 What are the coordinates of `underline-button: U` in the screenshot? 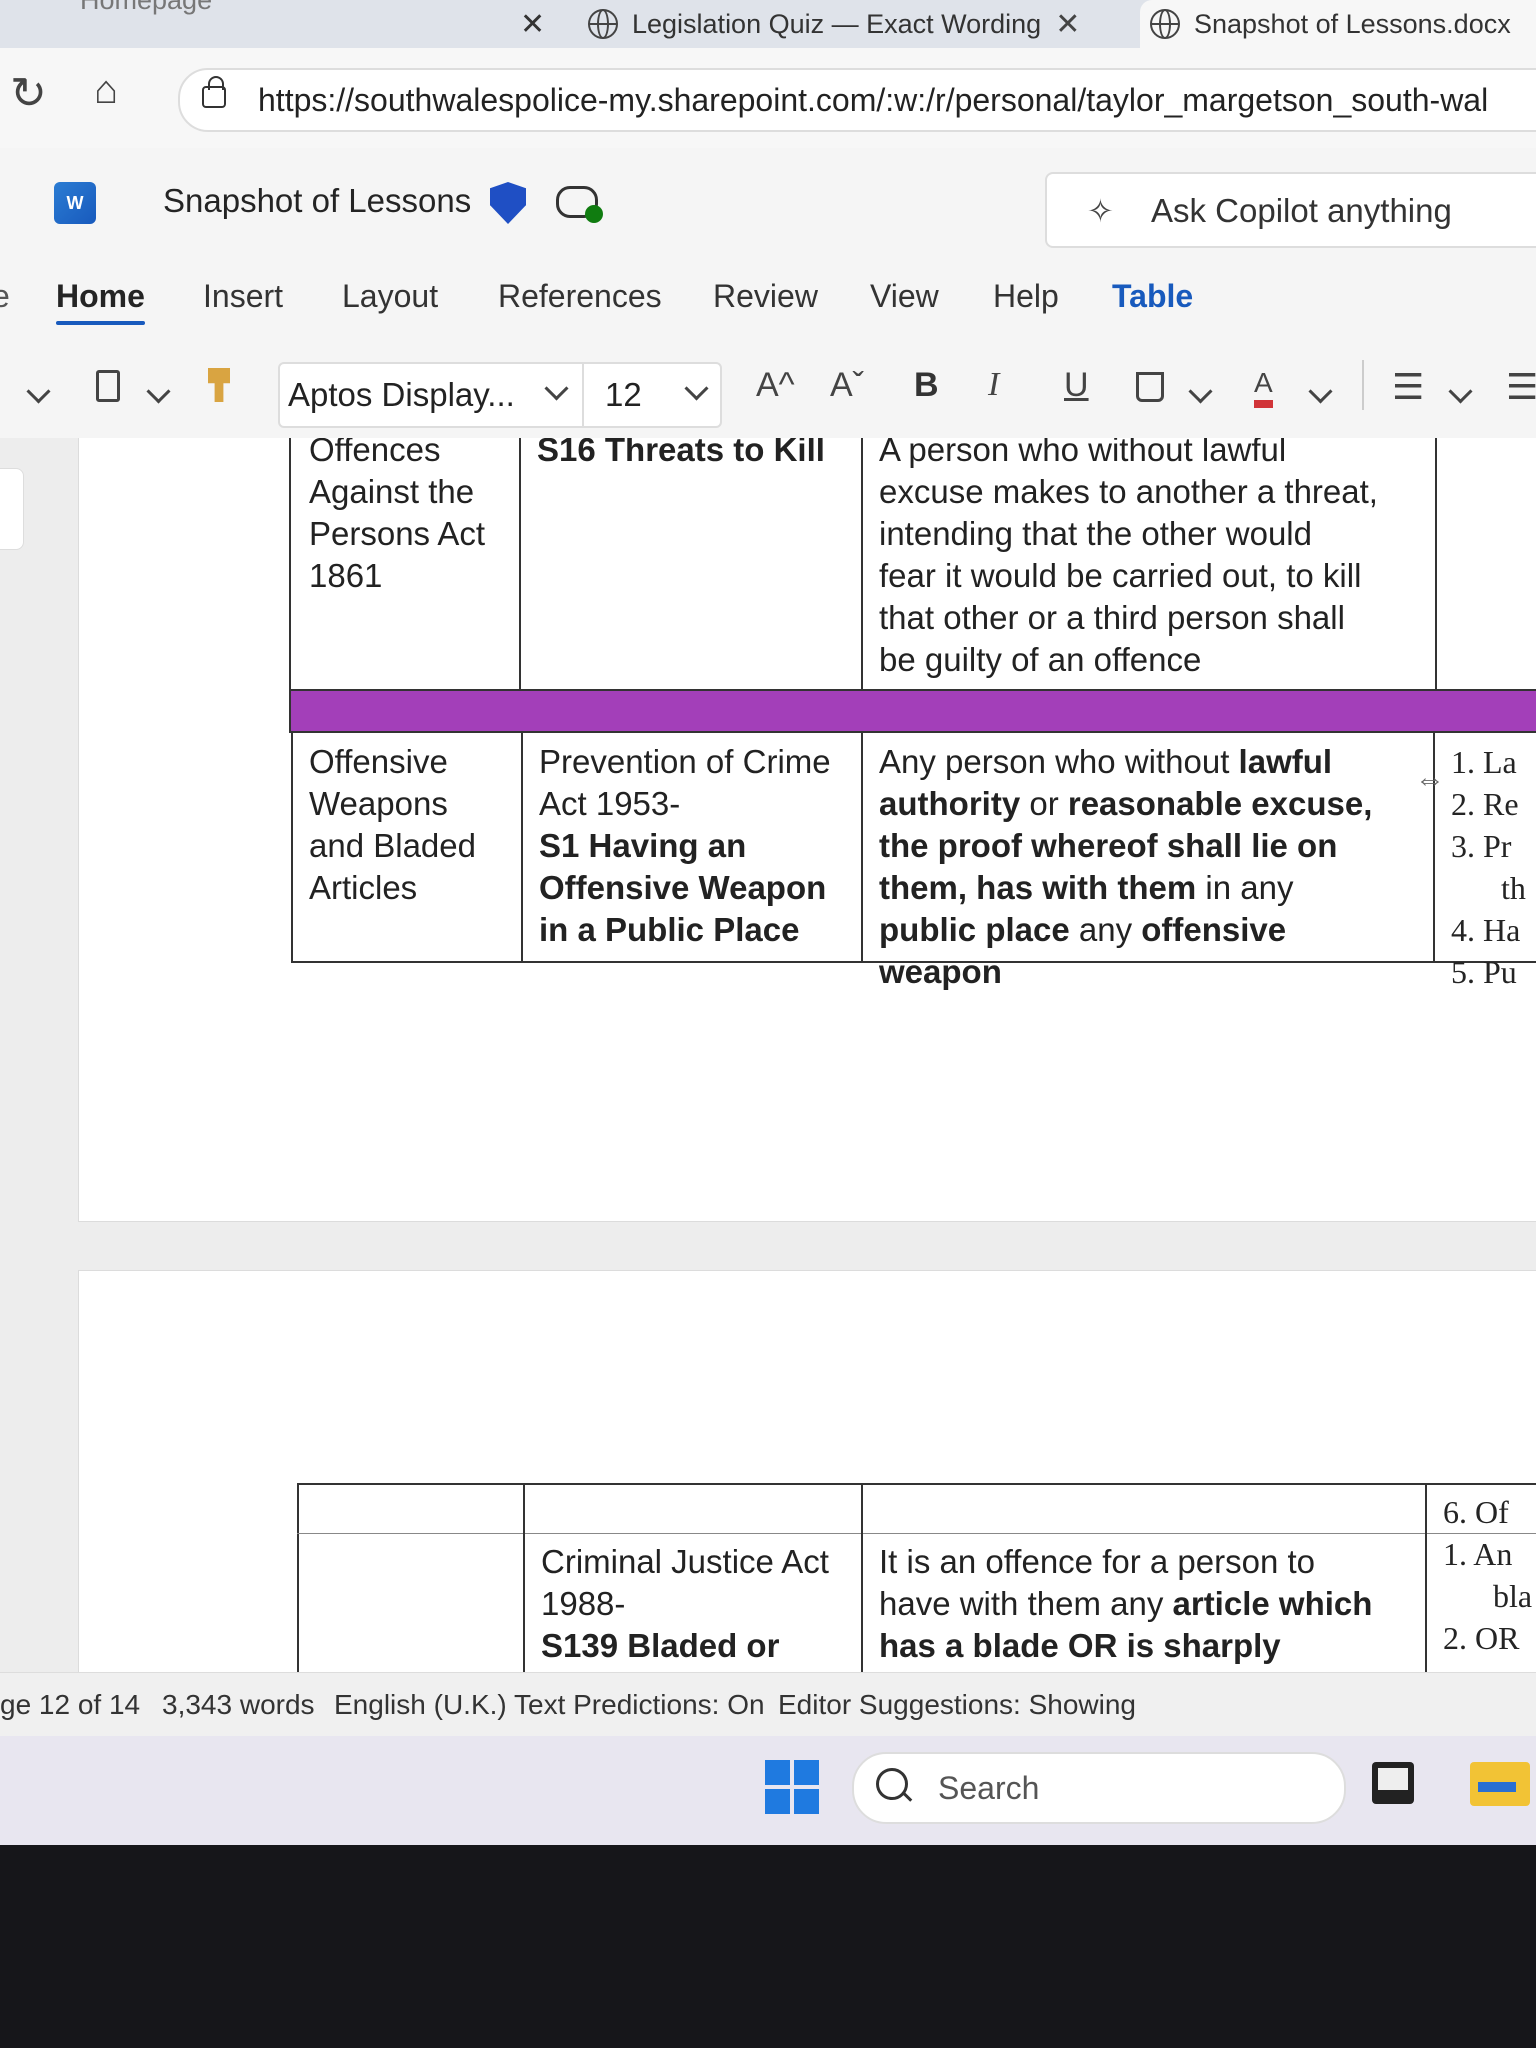 It's located at (1076, 385).